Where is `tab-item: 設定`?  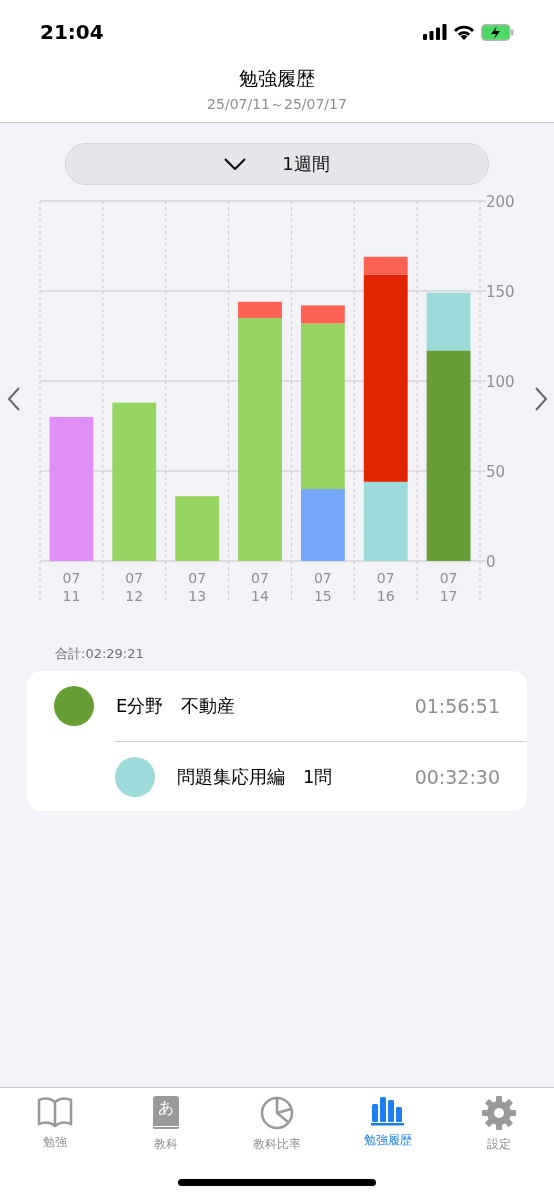
tab-item: 設定 is located at coordinates (498, 1124).